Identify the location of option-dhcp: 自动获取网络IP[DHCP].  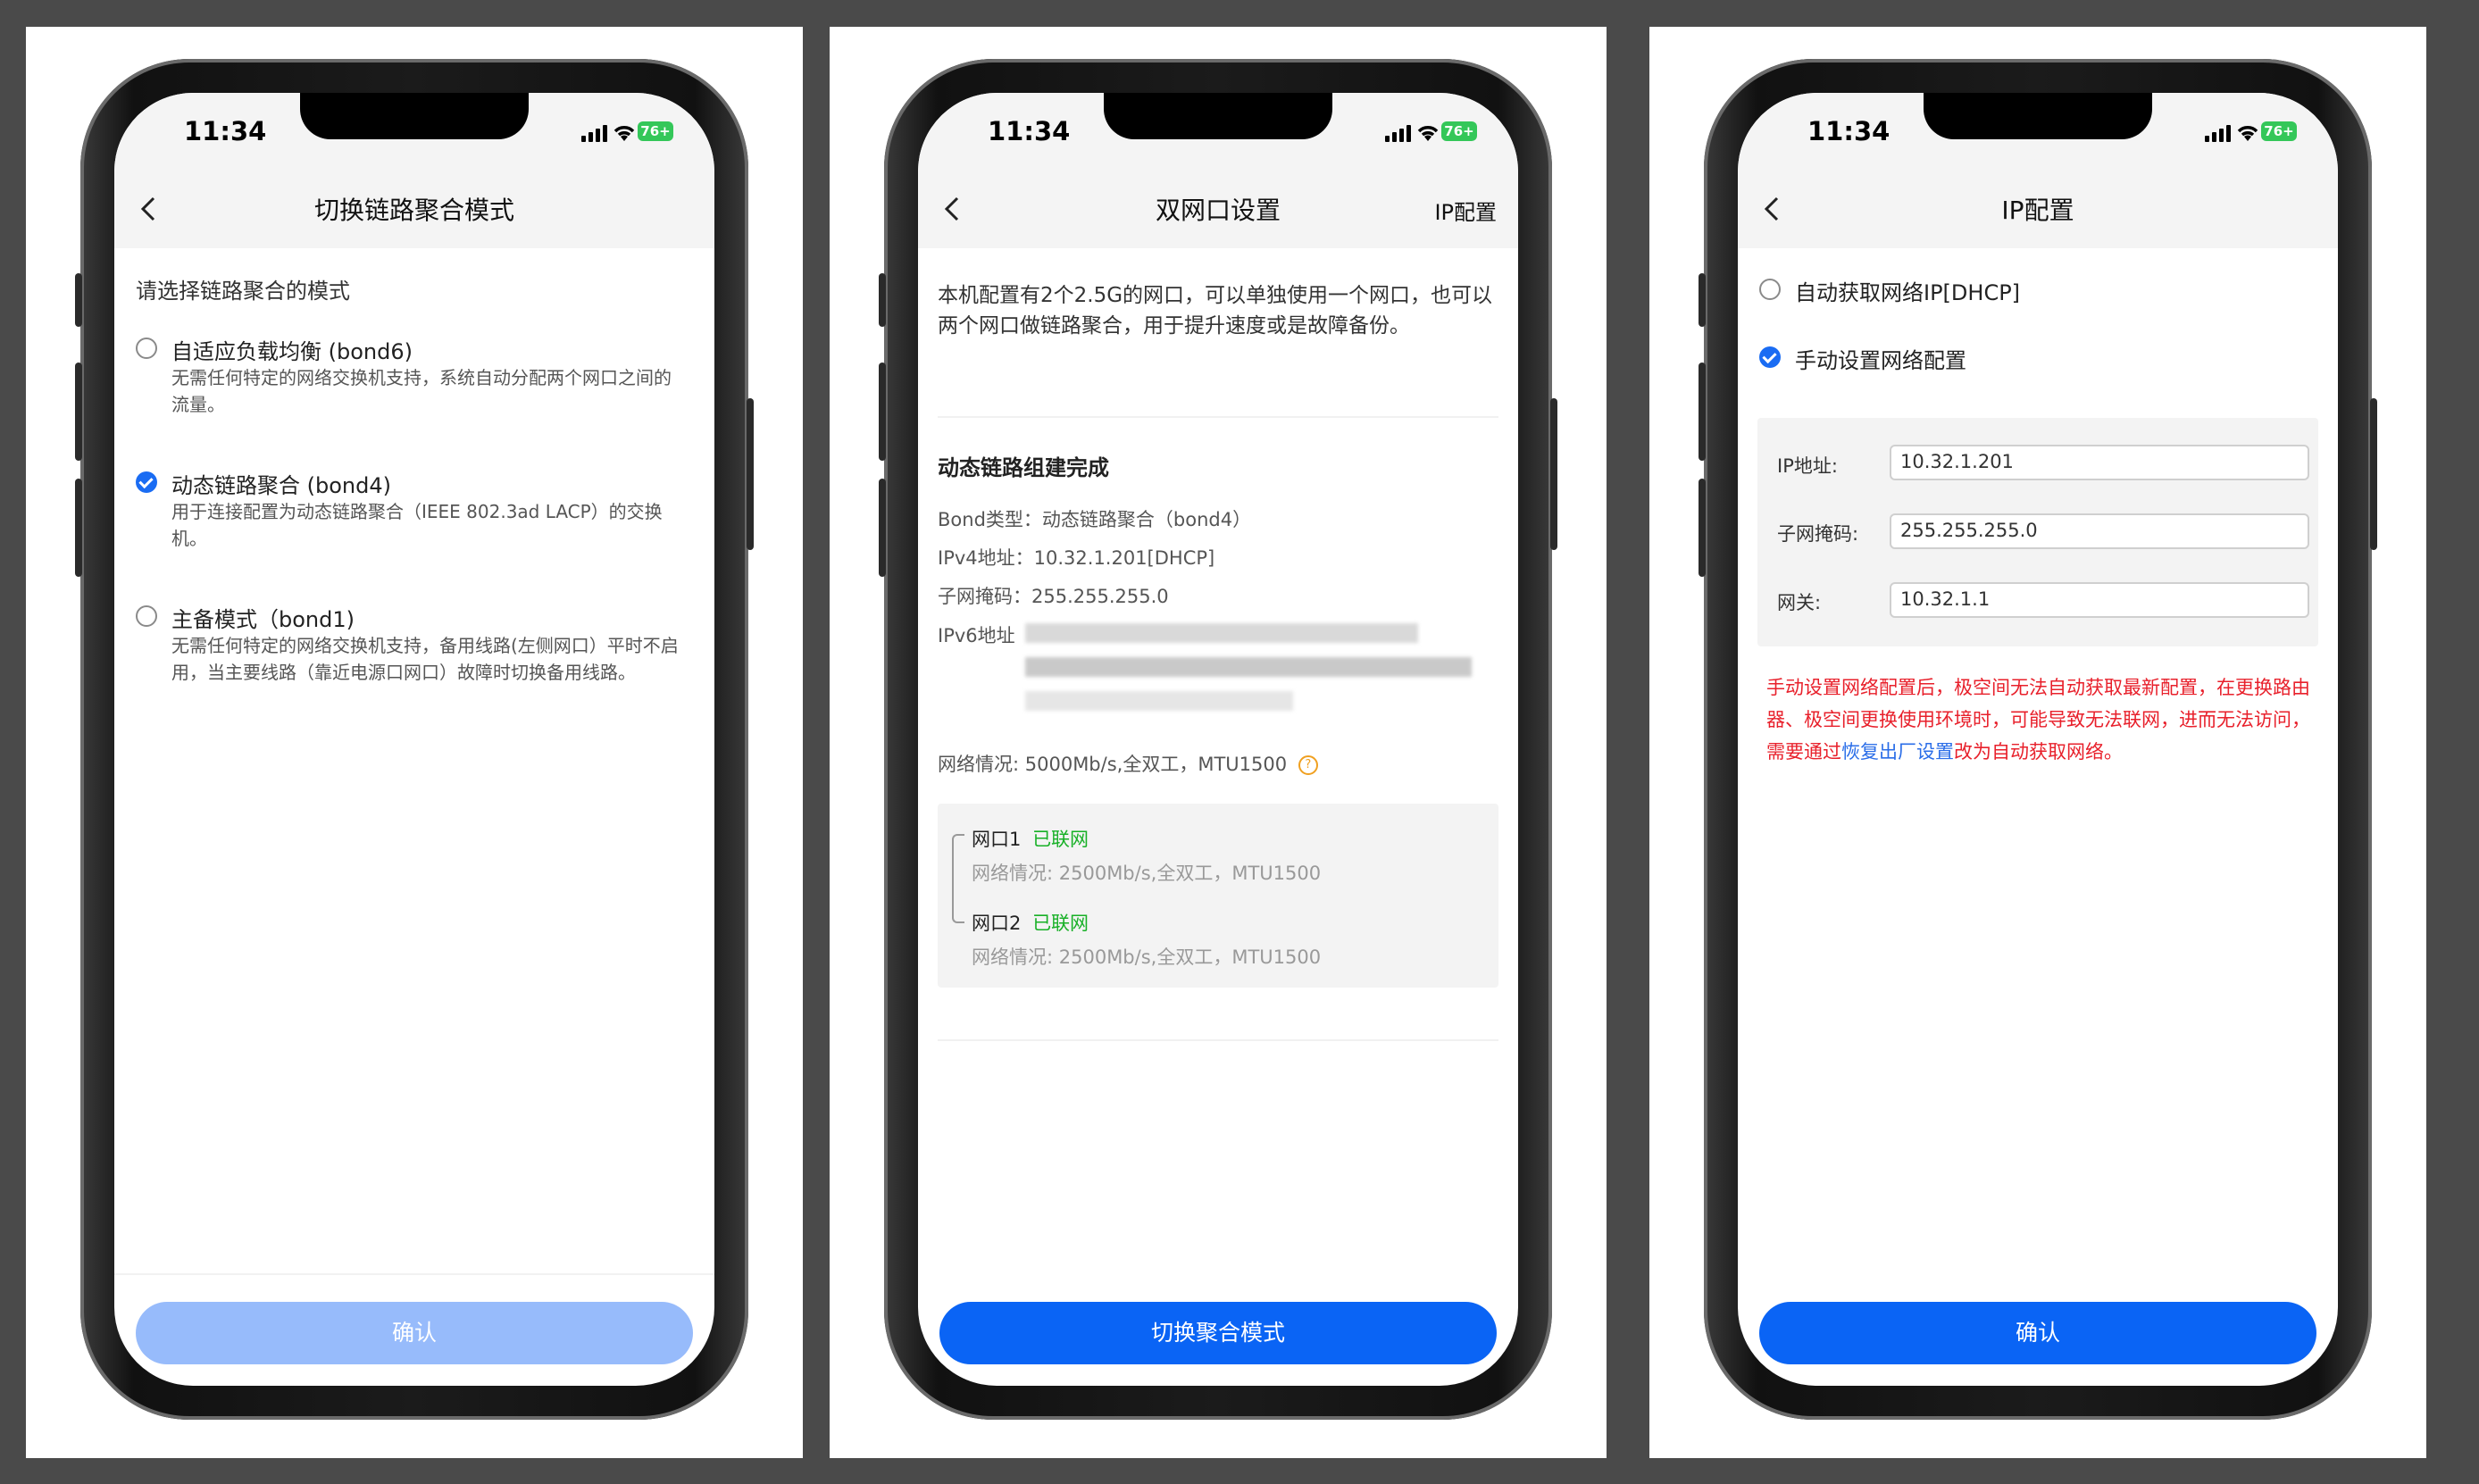
(2036, 293).